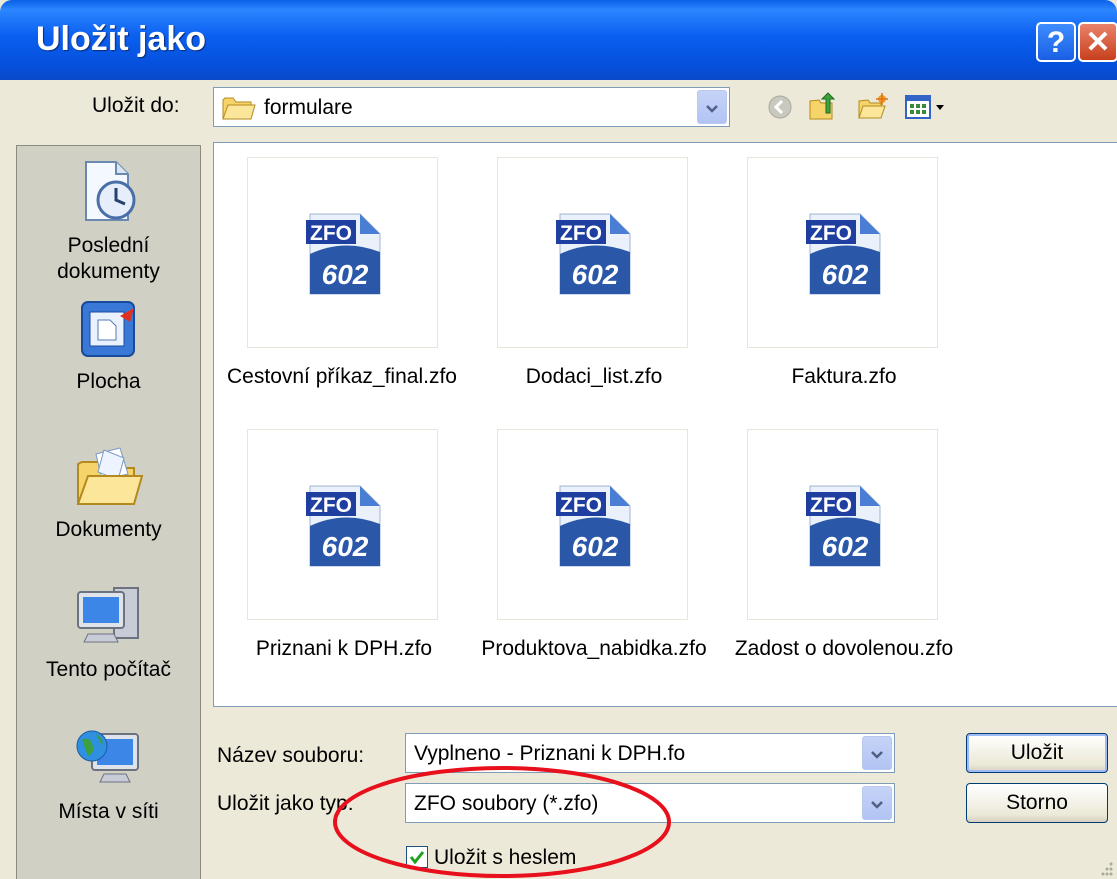  What do you see at coordinates (108, 332) in the screenshot?
I see `desktop-icon` at bounding box center [108, 332].